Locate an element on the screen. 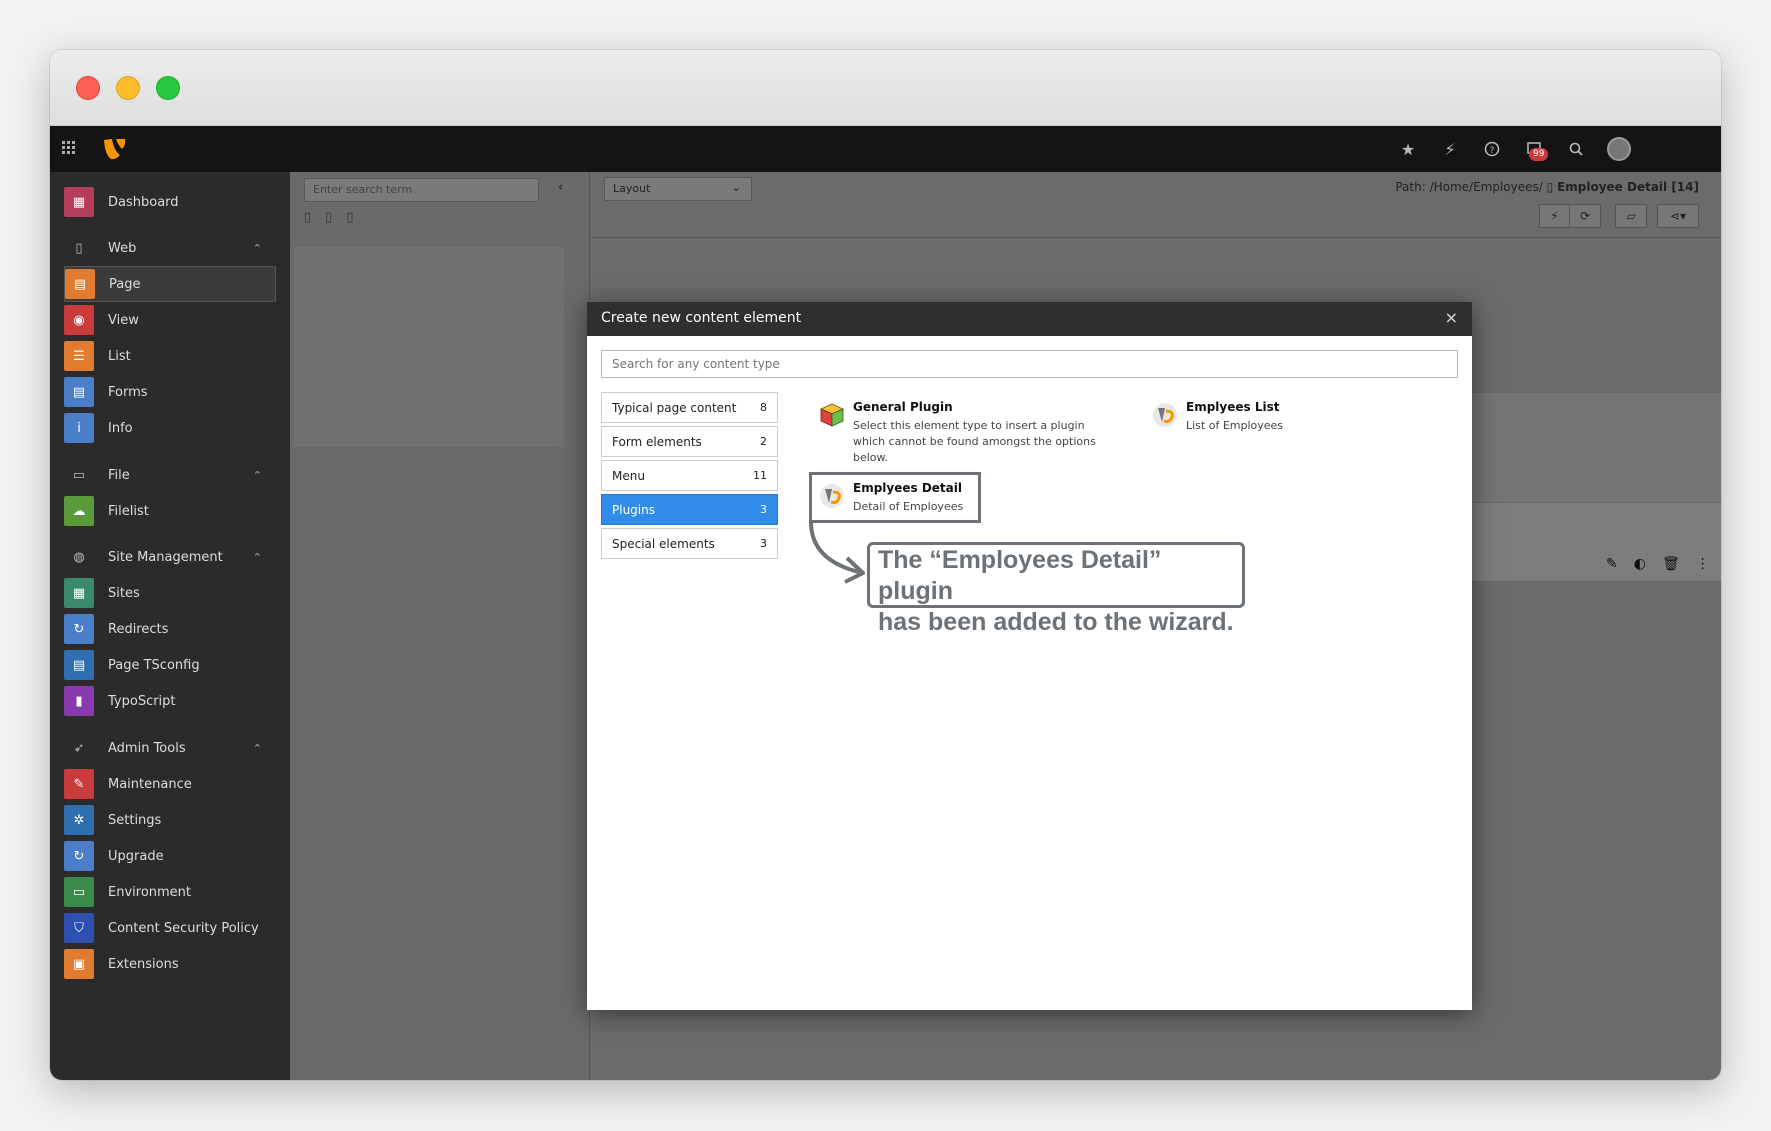  new-shortcut-icon: ▯ is located at coordinates (328, 217).